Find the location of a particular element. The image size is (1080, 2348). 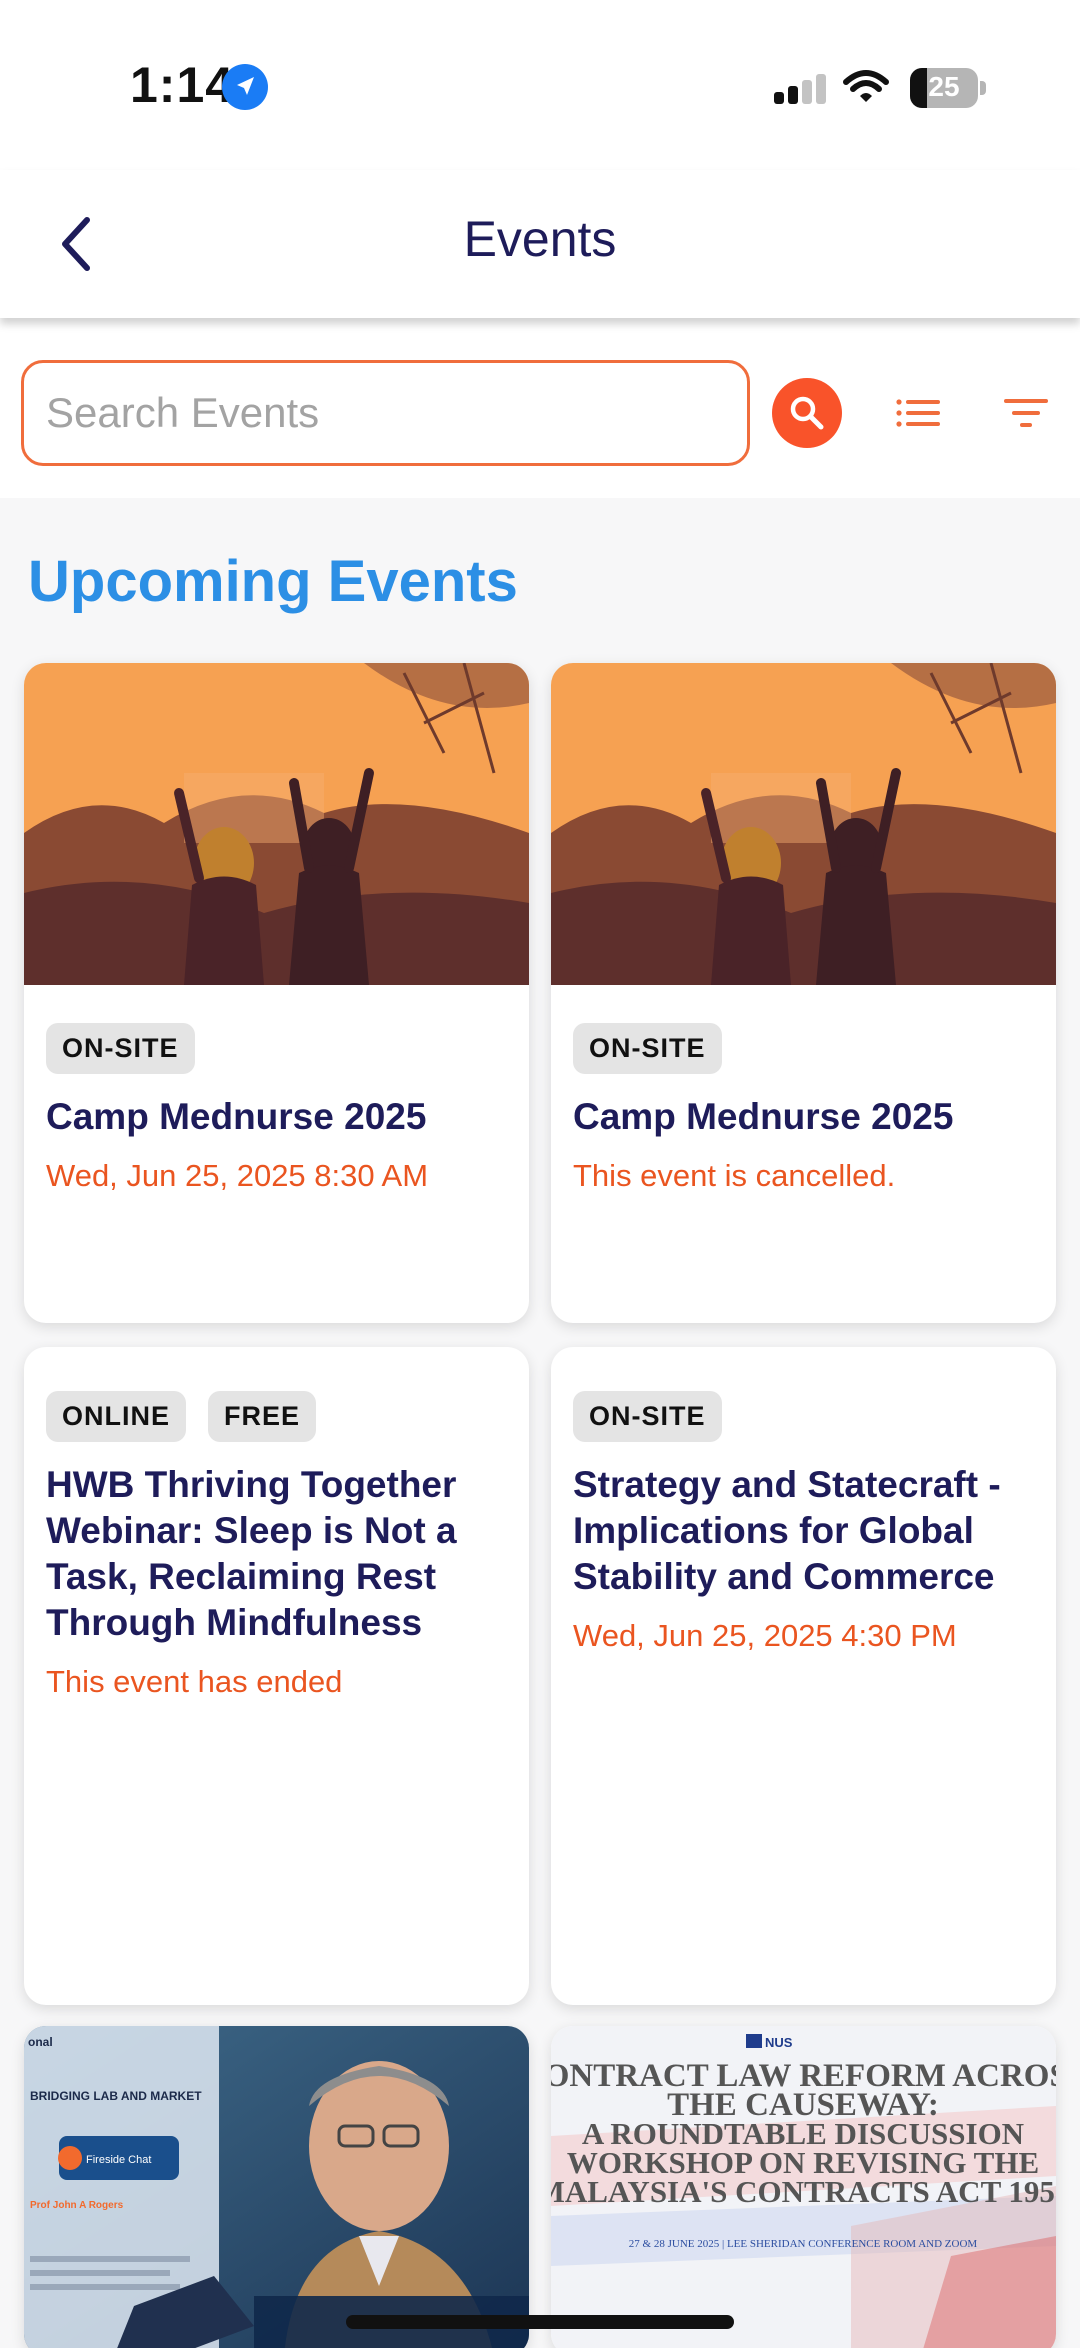

list-view-button is located at coordinates (918, 413).